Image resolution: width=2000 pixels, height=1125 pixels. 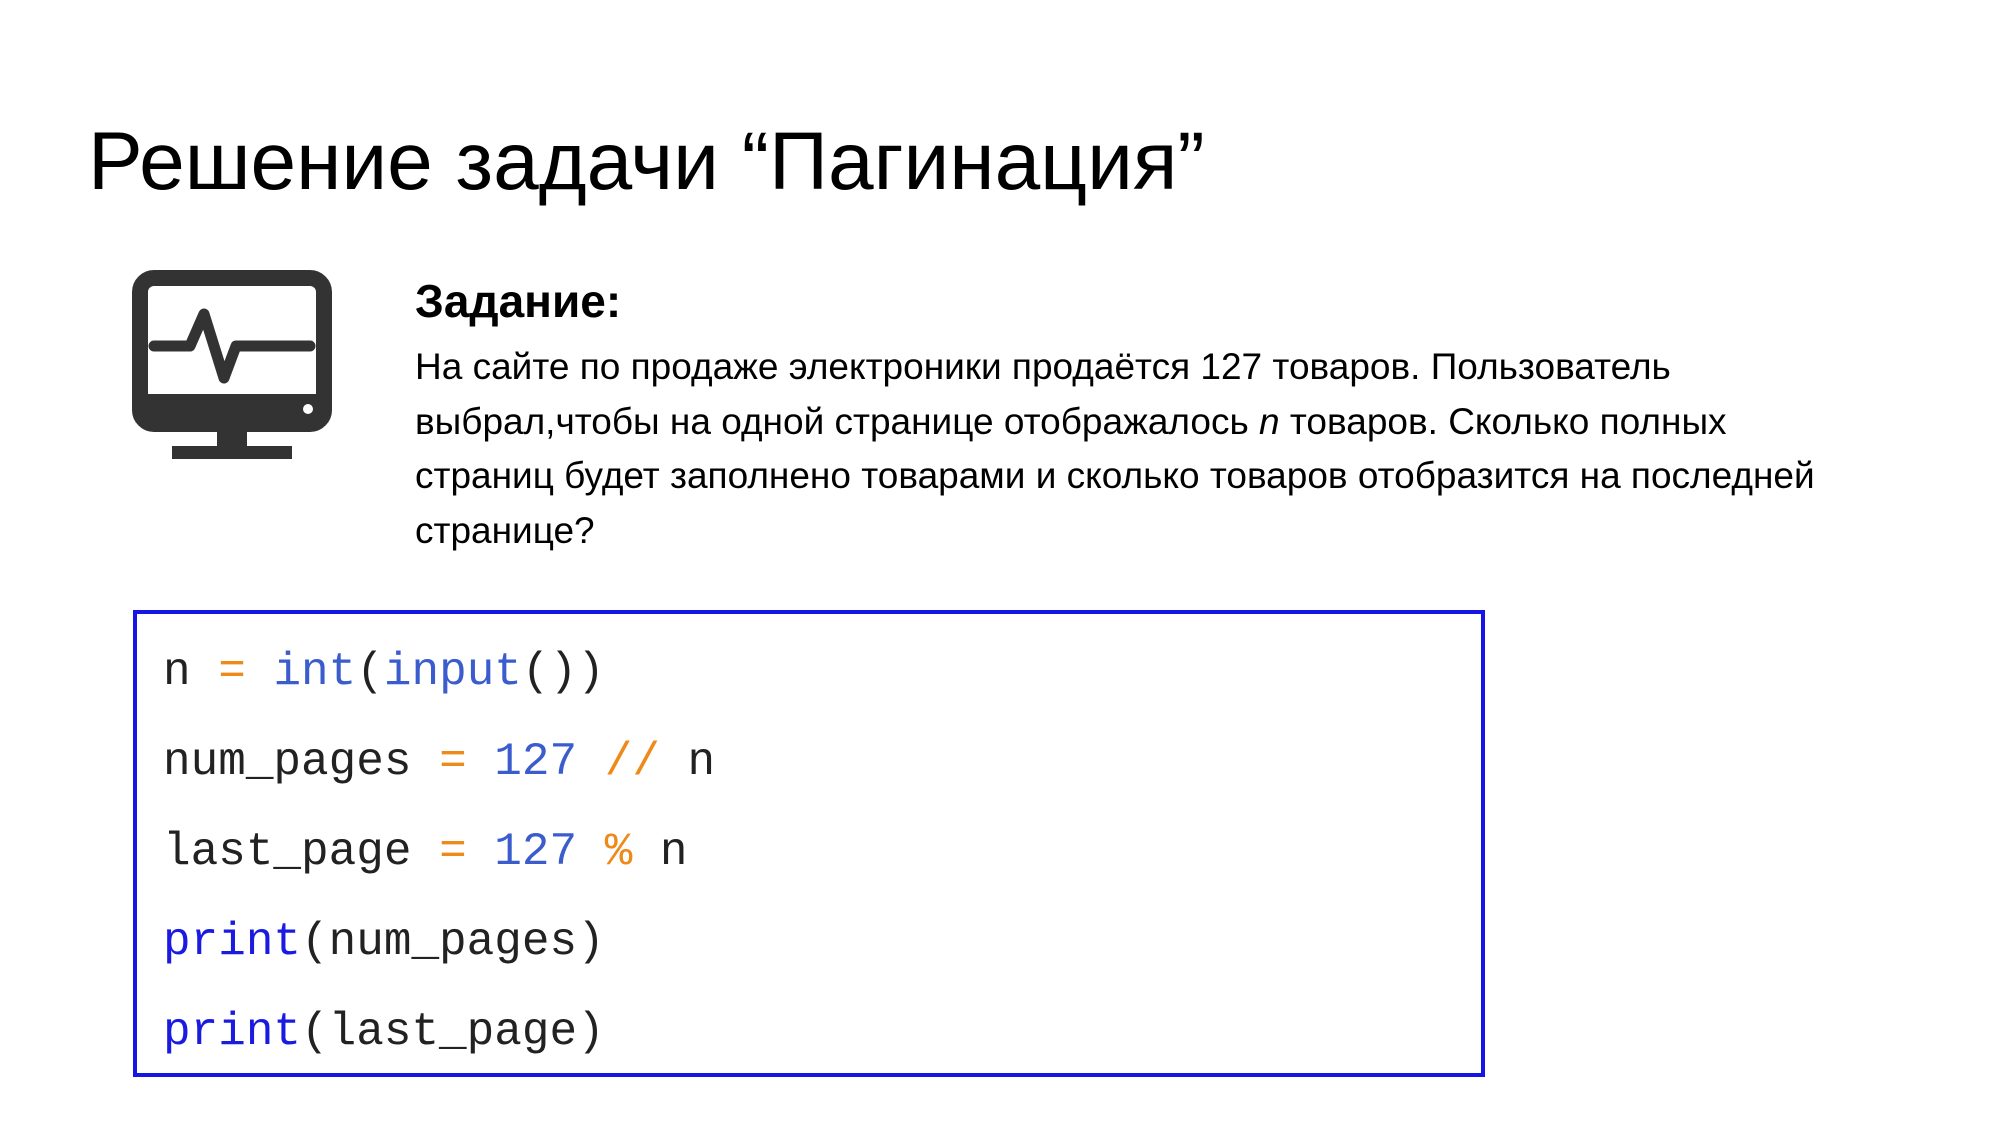 What do you see at coordinates (518, 301) in the screenshot?
I see `task-heading: Задание:` at bounding box center [518, 301].